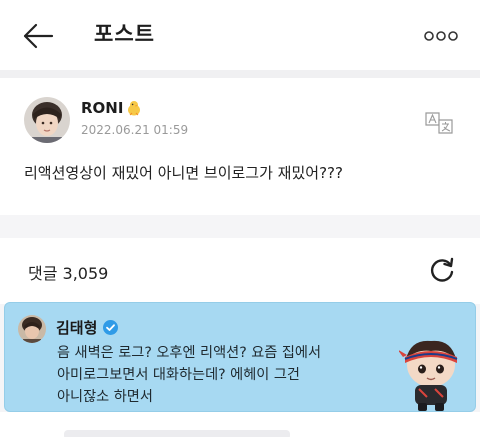  What do you see at coordinates (441, 35) in the screenshot?
I see `more-options-icon` at bounding box center [441, 35].